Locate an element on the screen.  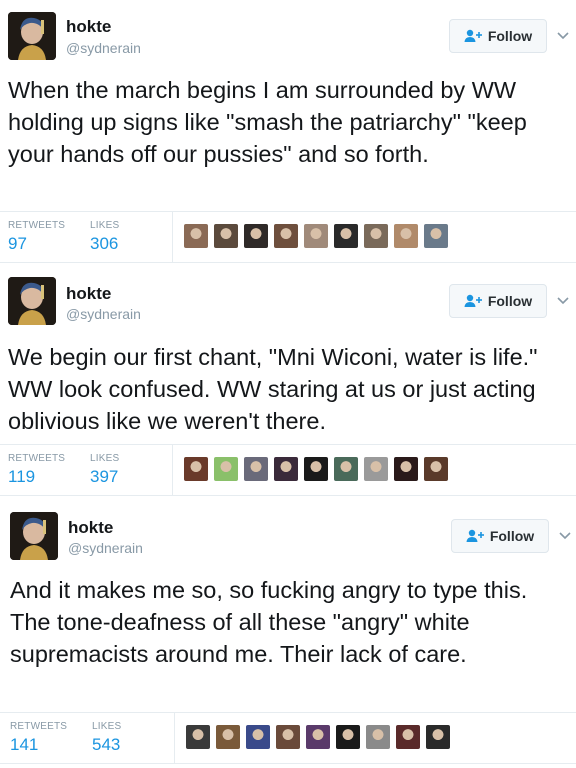
retweets-count: 97 is located at coordinates (17, 244).